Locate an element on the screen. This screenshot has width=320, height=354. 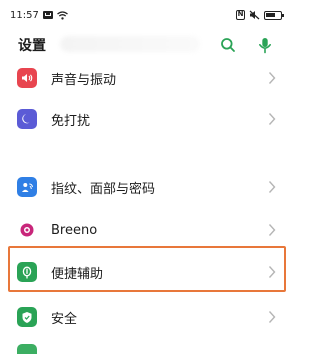
setting-row-security: 安全 is located at coordinates (145, 317).